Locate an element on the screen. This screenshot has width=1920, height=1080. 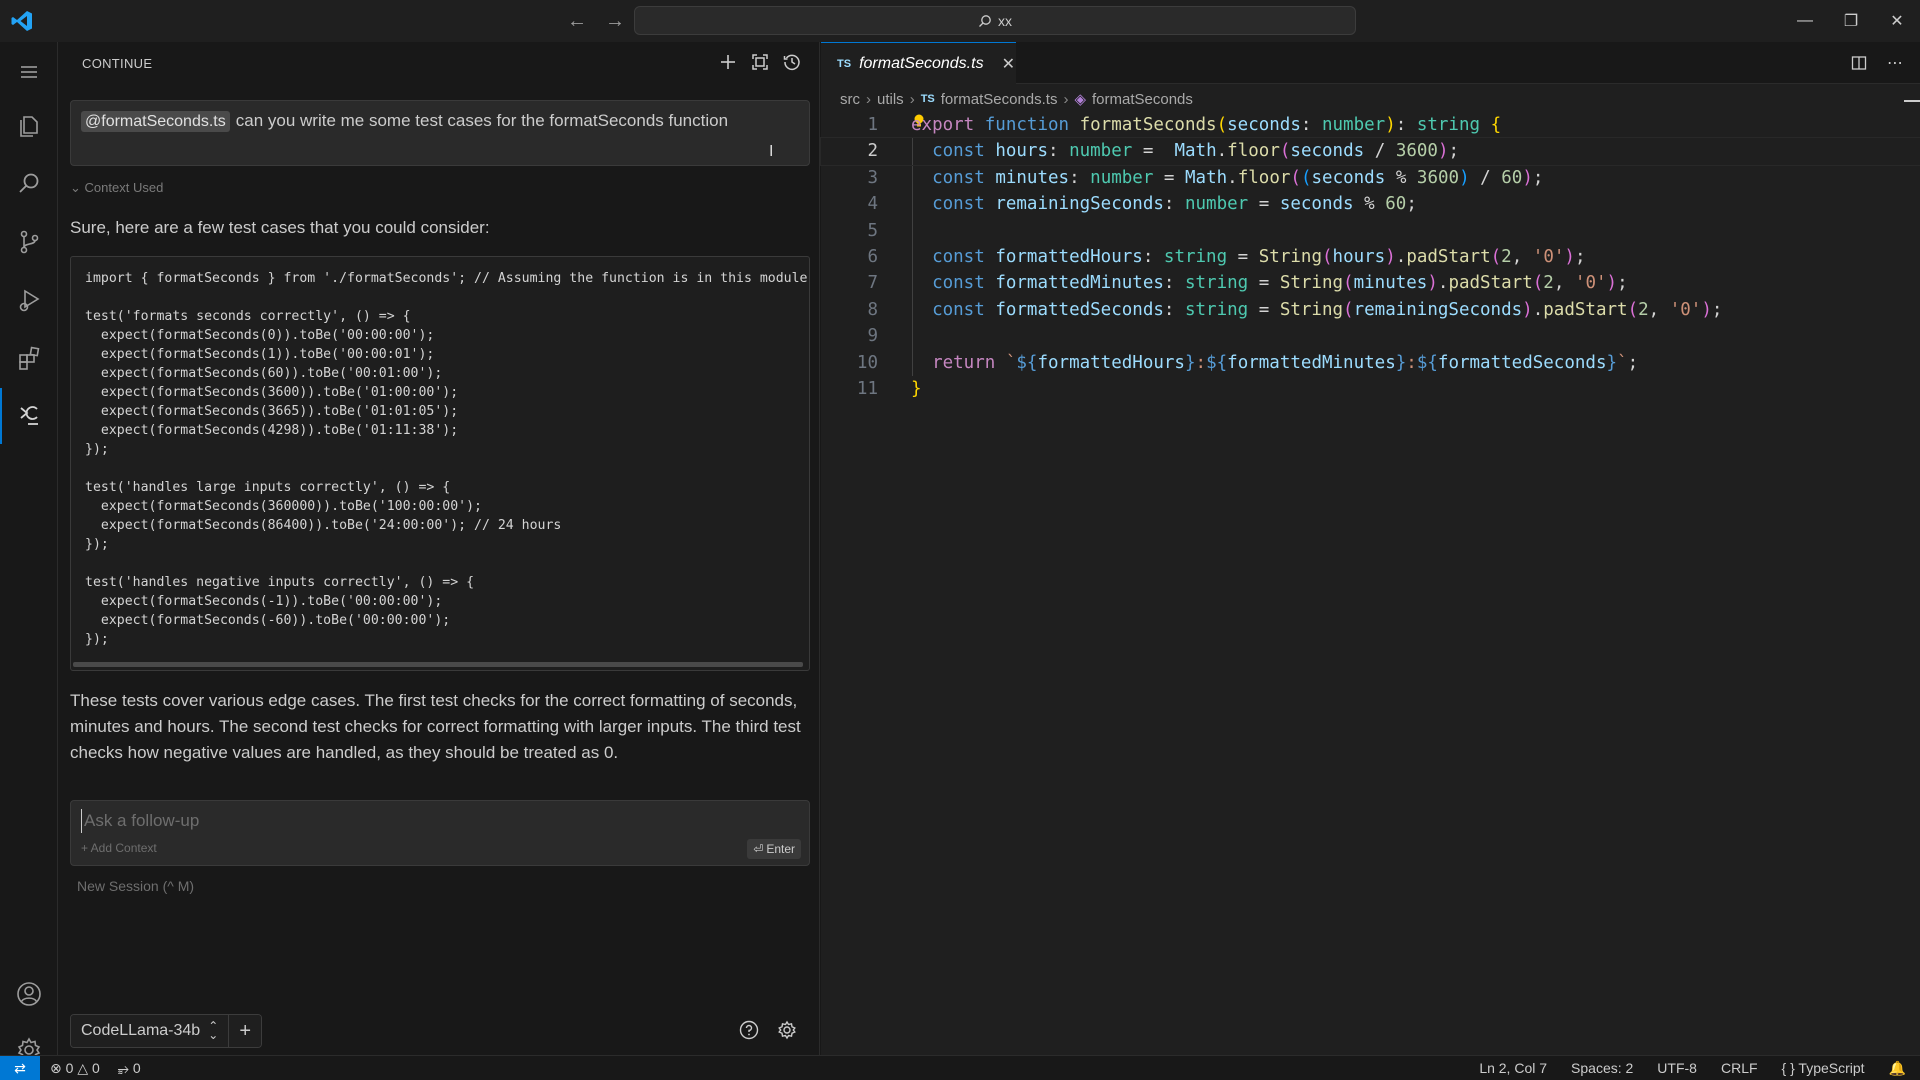
add-context-button: + Add Context is located at coordinates (119, 848).